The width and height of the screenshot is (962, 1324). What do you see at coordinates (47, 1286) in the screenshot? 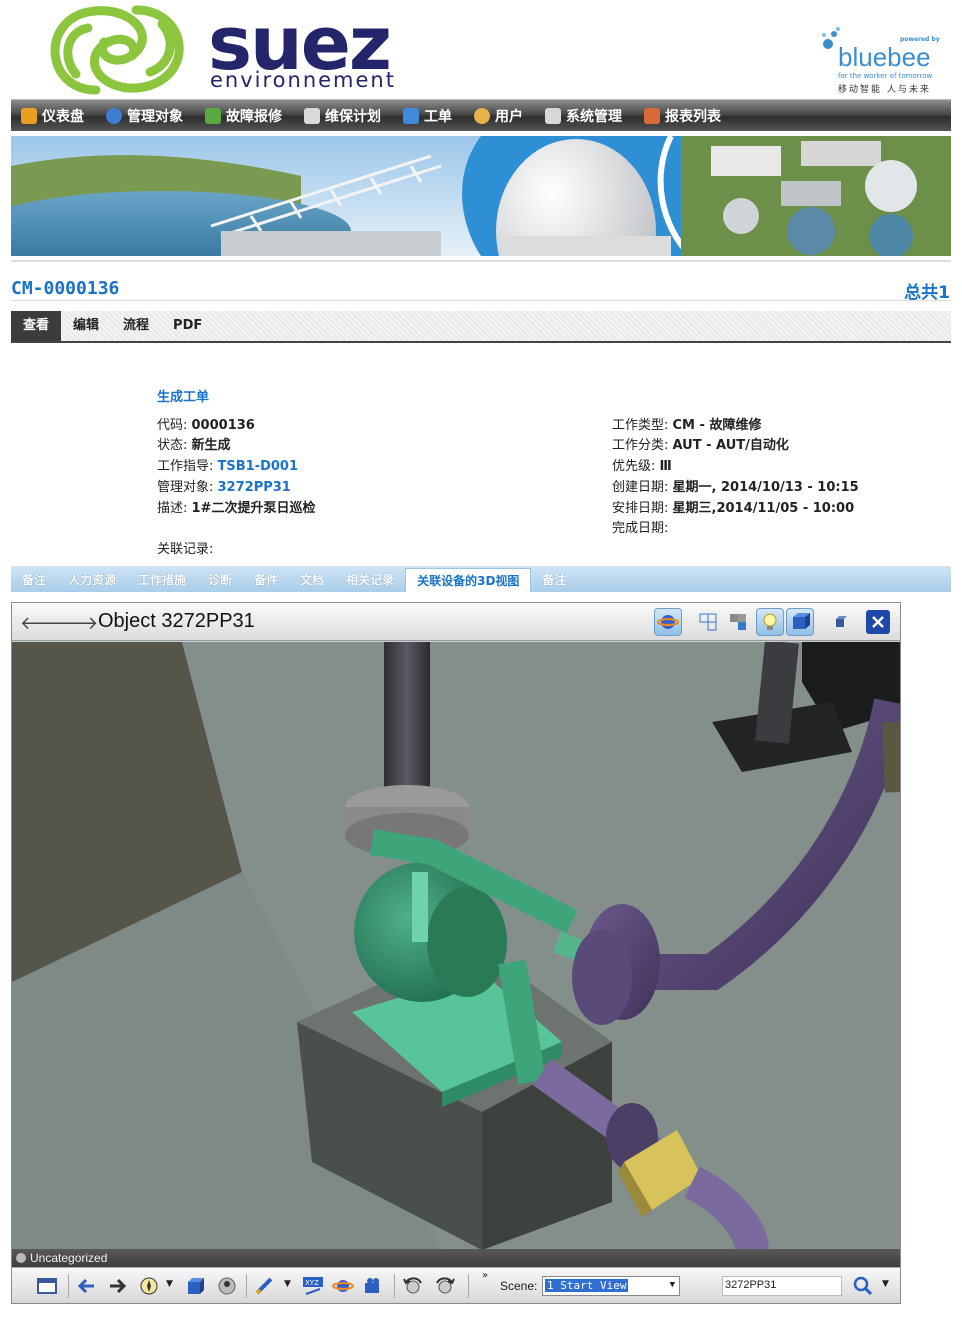
I see `window-icon` at bounding box center [47, 1286].